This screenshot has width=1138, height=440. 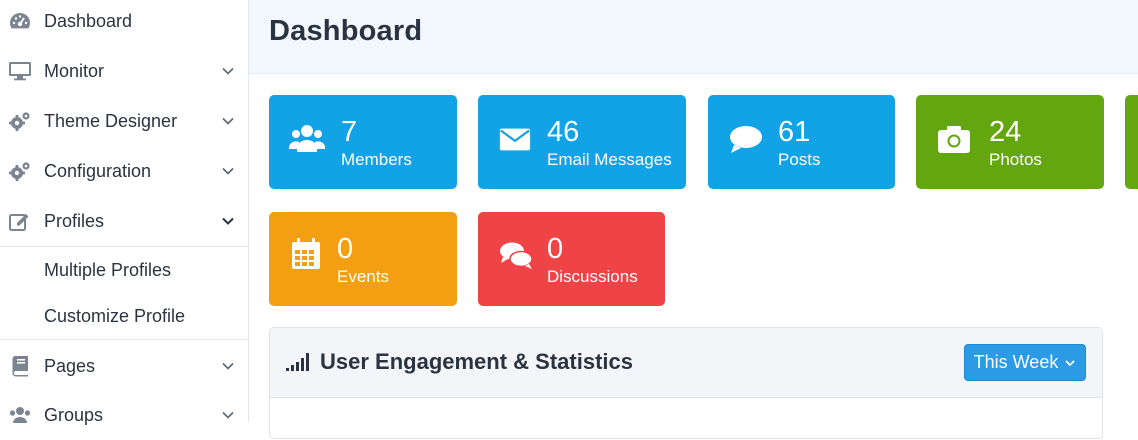 What do you see at coordinates (306, 253) in the screenshot?
I see `calendar-icon` at bounding box center [306, 253].